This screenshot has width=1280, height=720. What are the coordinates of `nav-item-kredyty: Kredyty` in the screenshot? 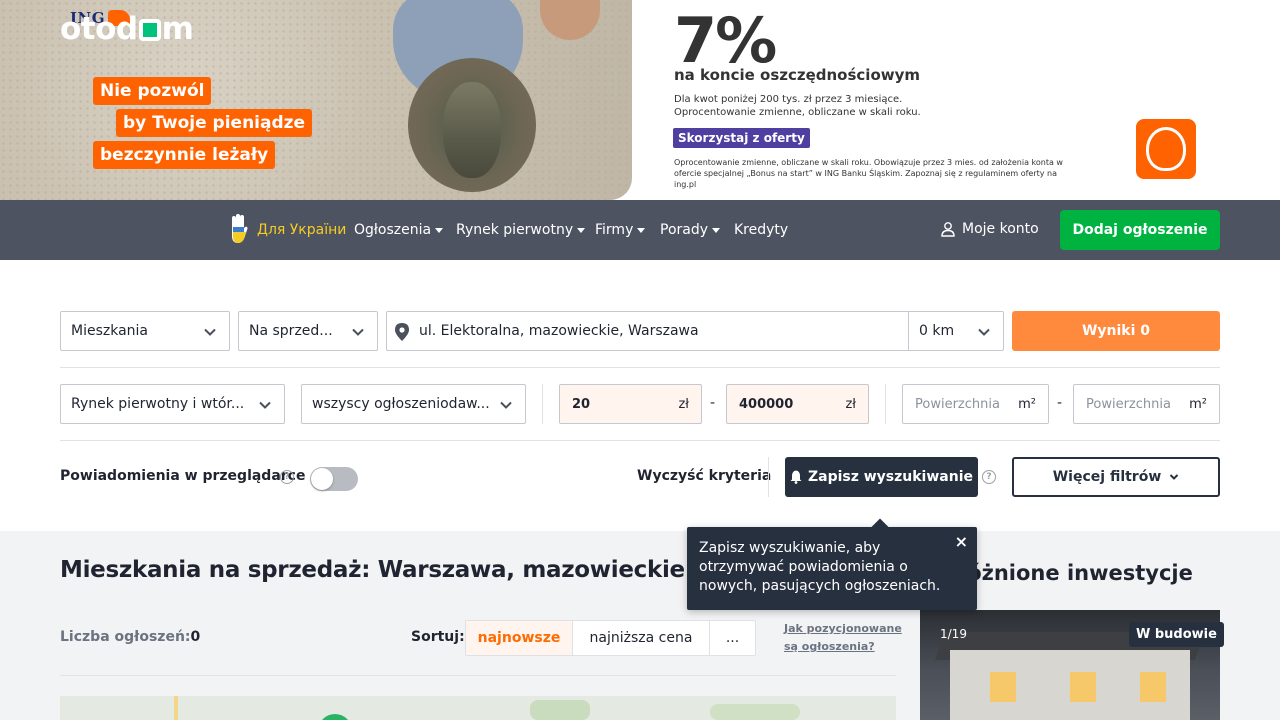 It's located at (761, 230).